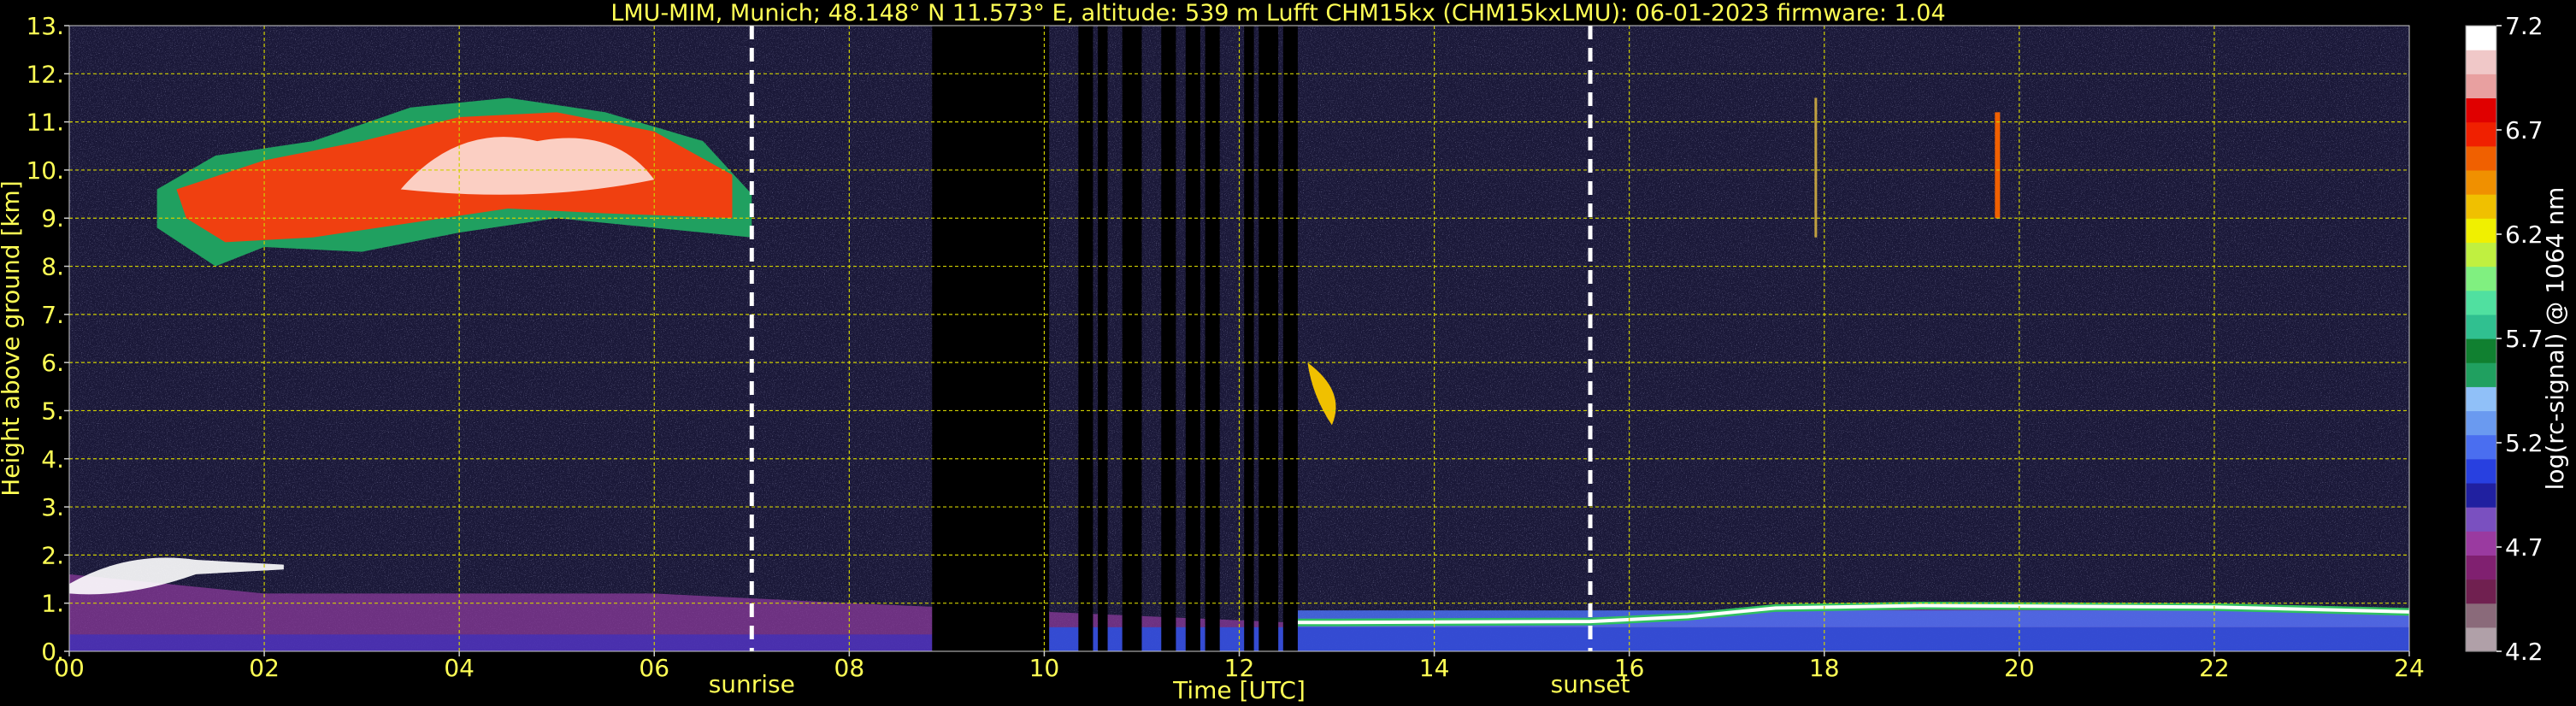 This screenshot has height=706, width=2576. What do you see at coordinates (52, 363) in the screenshot?
I see `y-tick-label: 6.` at bounding box center [52, 363].